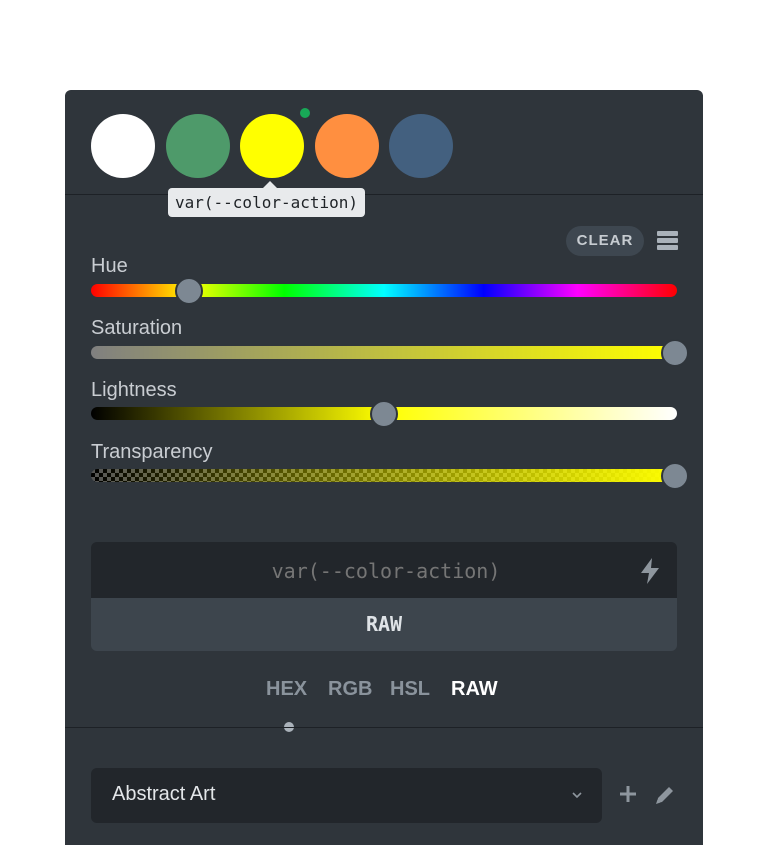 The height and width of the screenshot is (845, 768). What do you see at coordinates (350, 689) in the screenshot?
I see `tab-rgb: RGB` at bounding box center [350, 689].